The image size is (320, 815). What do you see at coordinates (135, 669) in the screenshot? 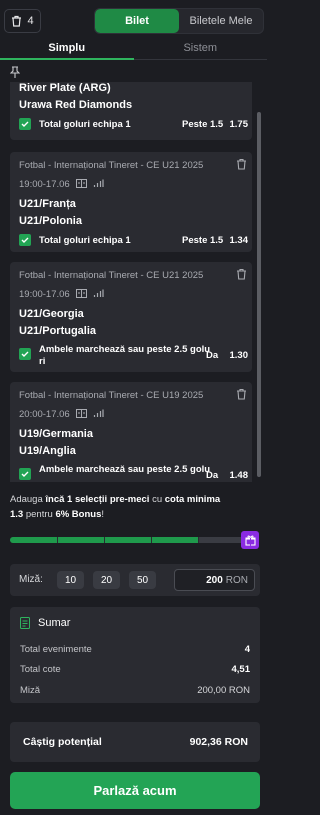
I see `summary-row-odds: Total cote 4,51` at bounding box center [135, 669].